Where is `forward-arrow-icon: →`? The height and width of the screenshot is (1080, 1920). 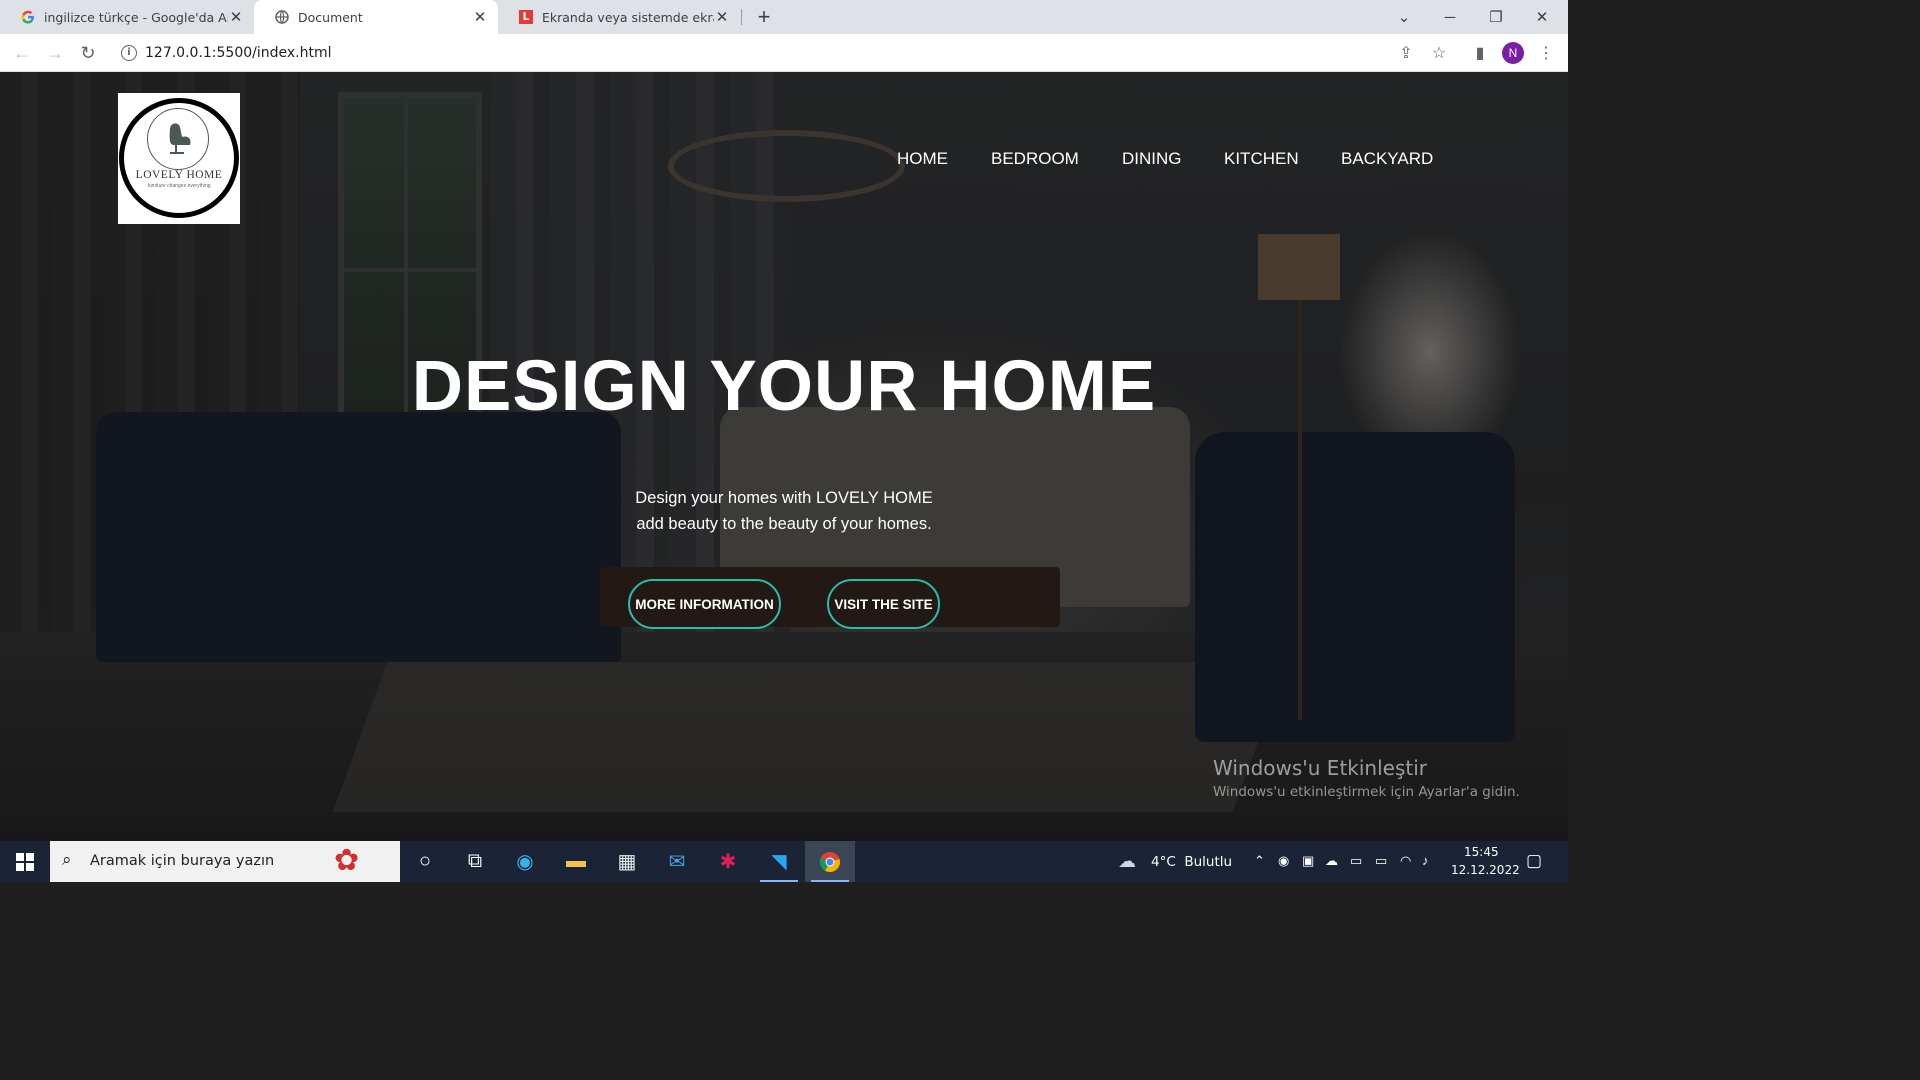
forward-arrow-icon: → is located at coordinates (55, 53).